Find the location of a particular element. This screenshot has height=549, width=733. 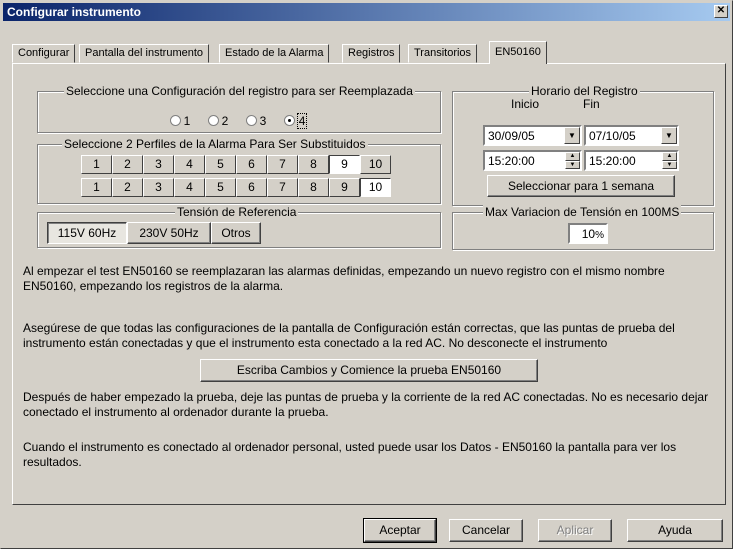

alarm1-button-7: 7 is located at coordinates (282, 164).